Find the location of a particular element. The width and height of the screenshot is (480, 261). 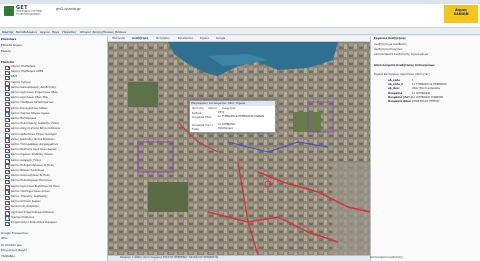

popup-tab-geometry: Γεωμετρία is located at coordinates (228, 108).